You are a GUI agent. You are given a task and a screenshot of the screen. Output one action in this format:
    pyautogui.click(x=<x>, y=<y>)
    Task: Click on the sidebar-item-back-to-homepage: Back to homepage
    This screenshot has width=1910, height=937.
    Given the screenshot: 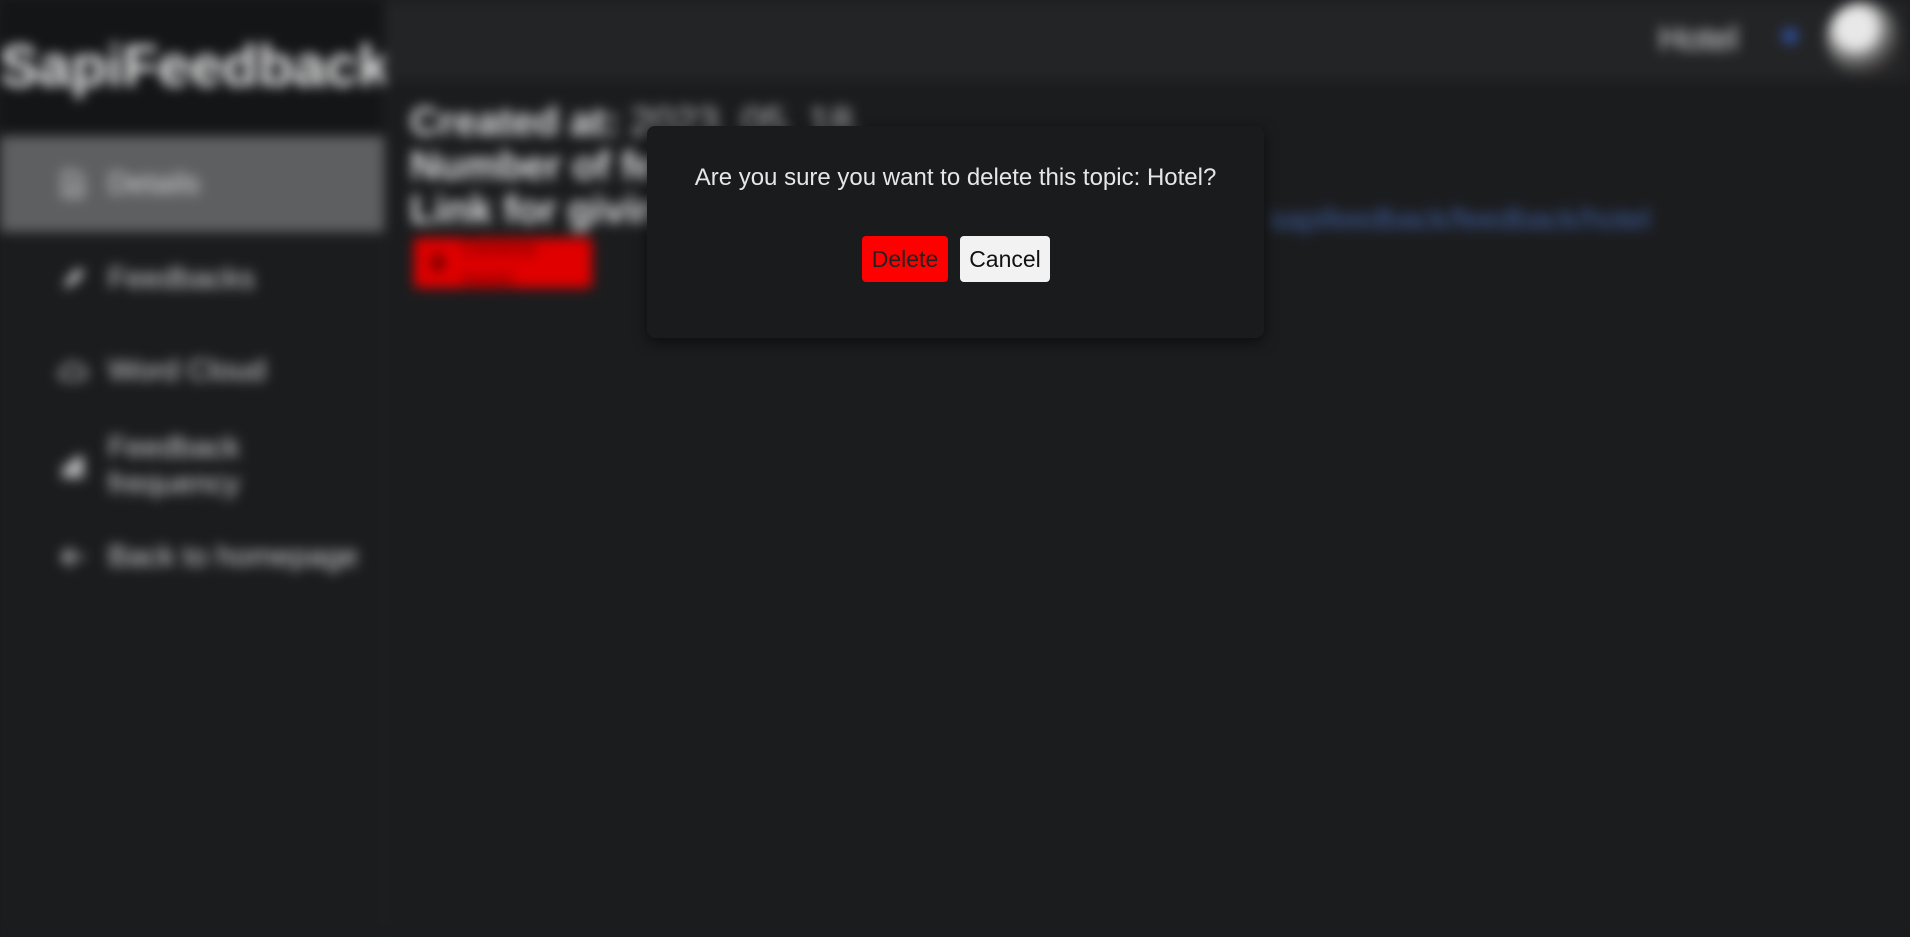 What is the action you would take?
    pyautogui.click(x=192, y=557)
    